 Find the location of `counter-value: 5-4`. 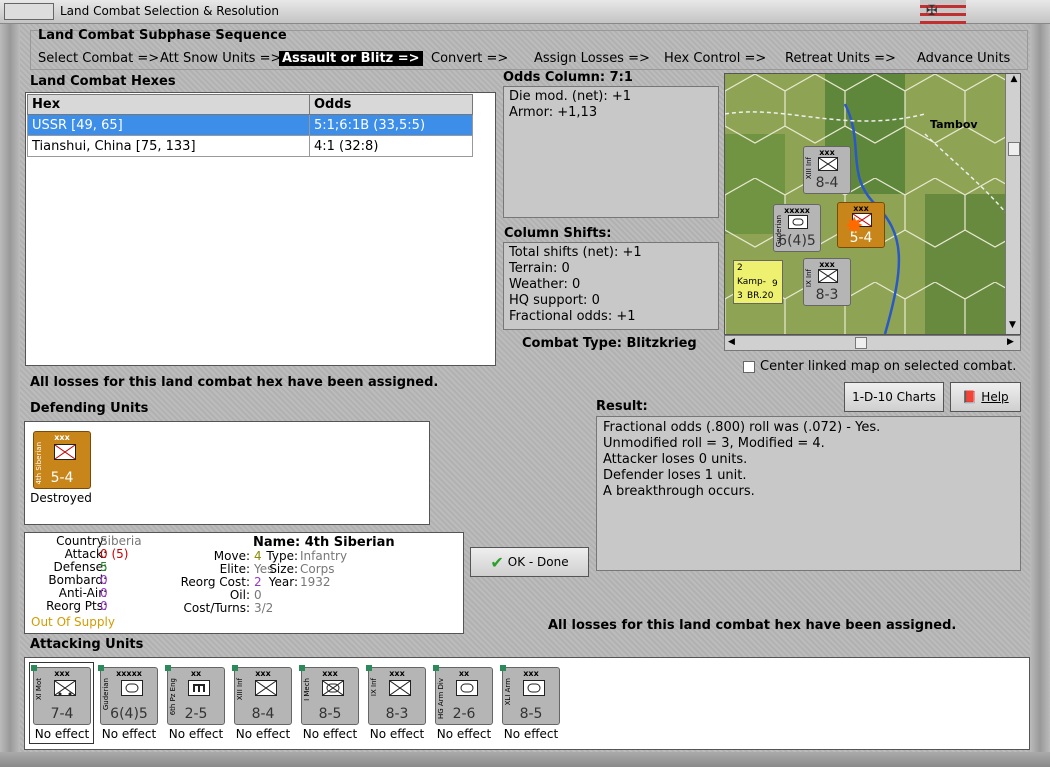

counter-value: 5-4 is located at coordinates (62, 478).